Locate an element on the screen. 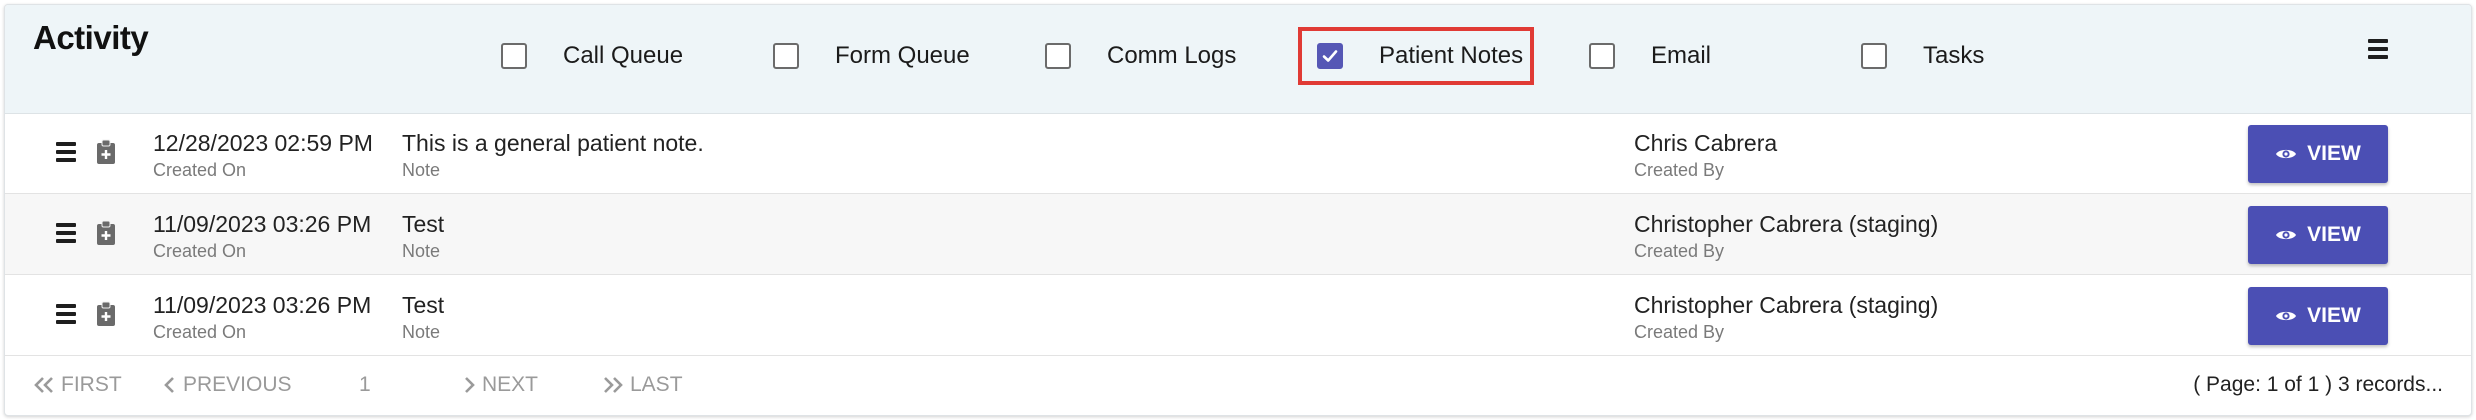  checkmark-icon is located at coordinates (1330, 56).